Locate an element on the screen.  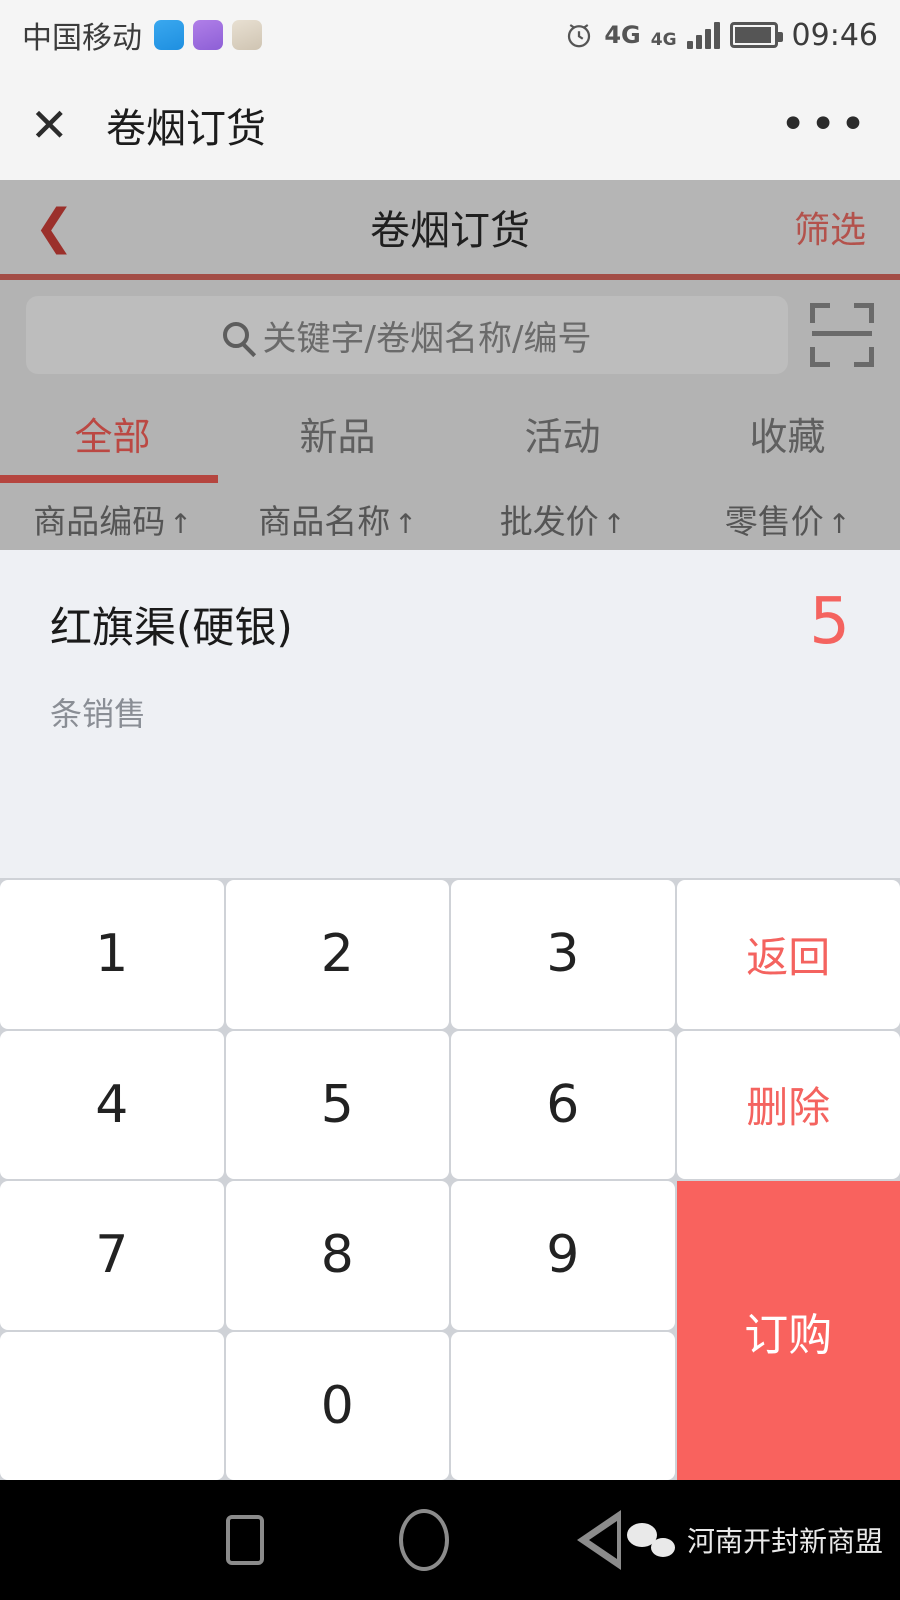
square-icon is located at coordinates (245, 1540).